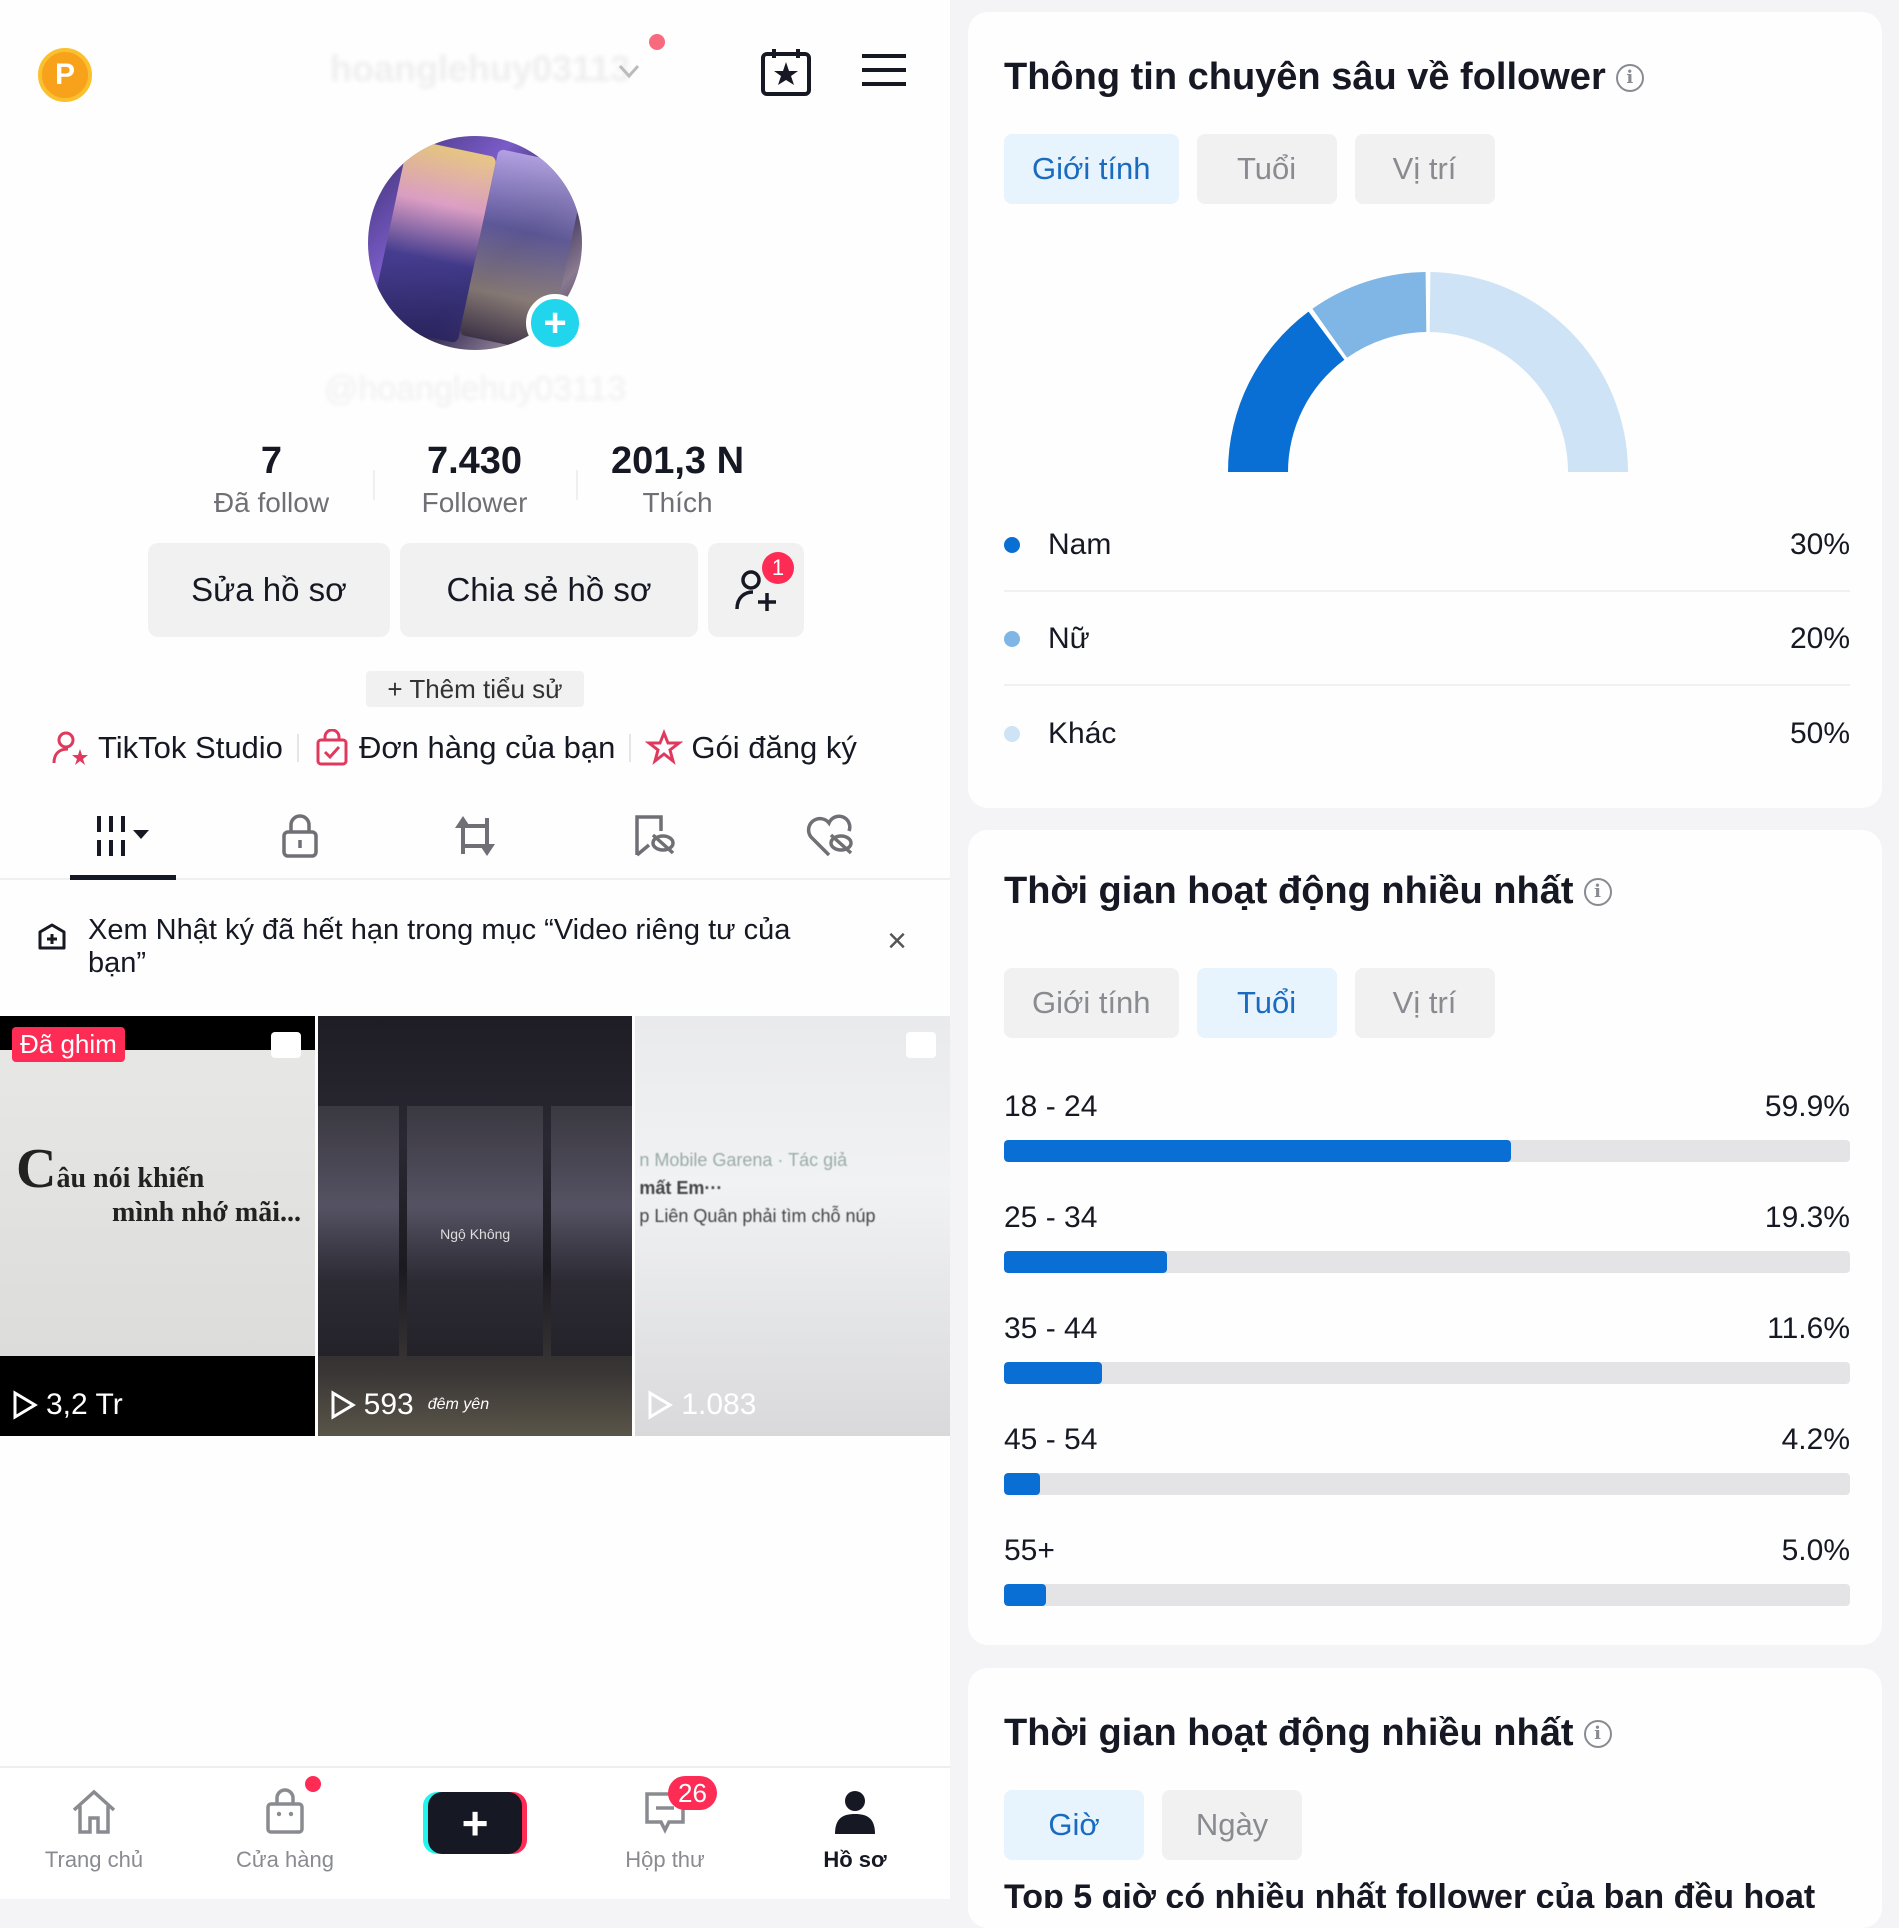 The height and width of the screenshot is (1928, 1899). Describe the element at coordinates (1074, 1825) in the screenshot. I see `segment-hour: Giờ` at that location.